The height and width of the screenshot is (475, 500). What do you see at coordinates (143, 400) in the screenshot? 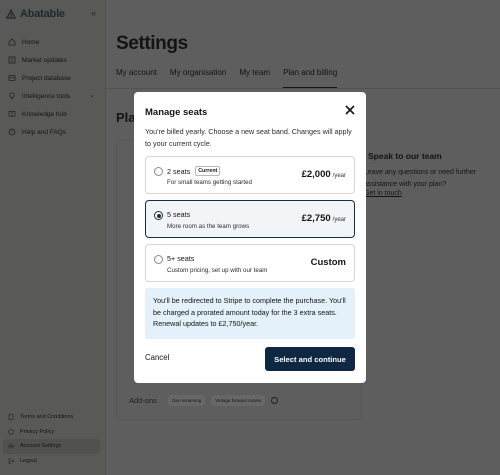
I see `addons-label: Add-ons` at bounding box center [143, 400].